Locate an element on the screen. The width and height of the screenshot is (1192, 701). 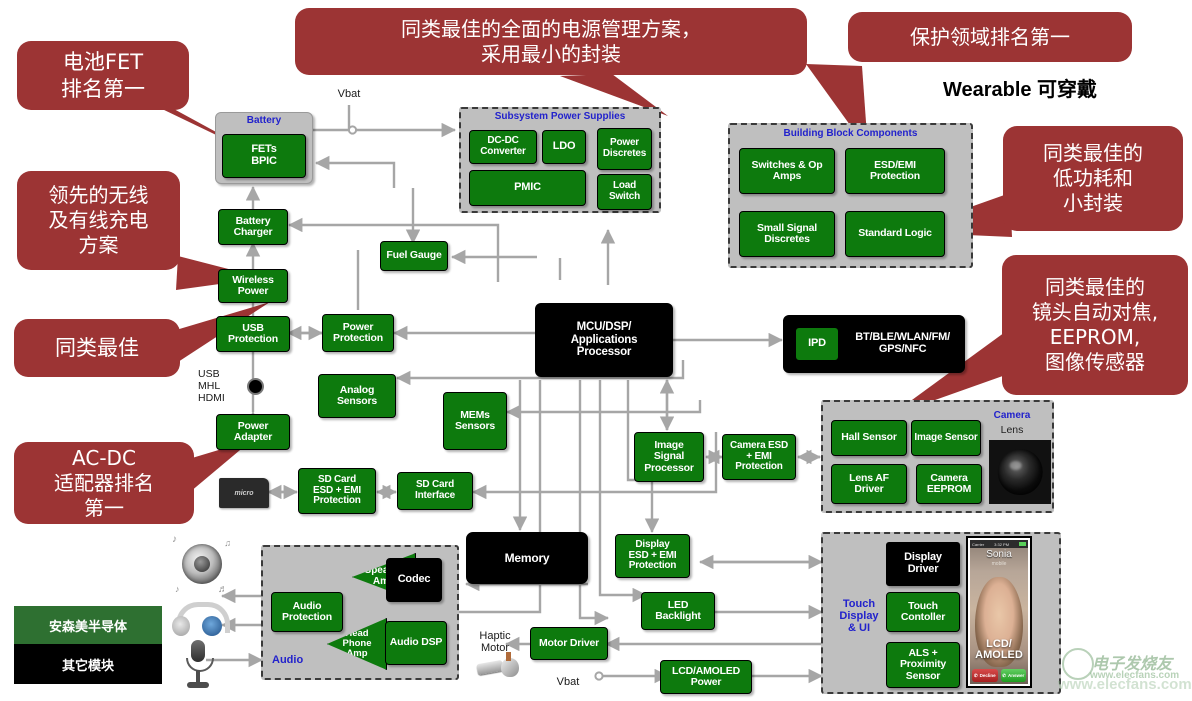
block-camera-esd-emi: Camera ESD + EMI Protection is located at coordinates (759, 457).